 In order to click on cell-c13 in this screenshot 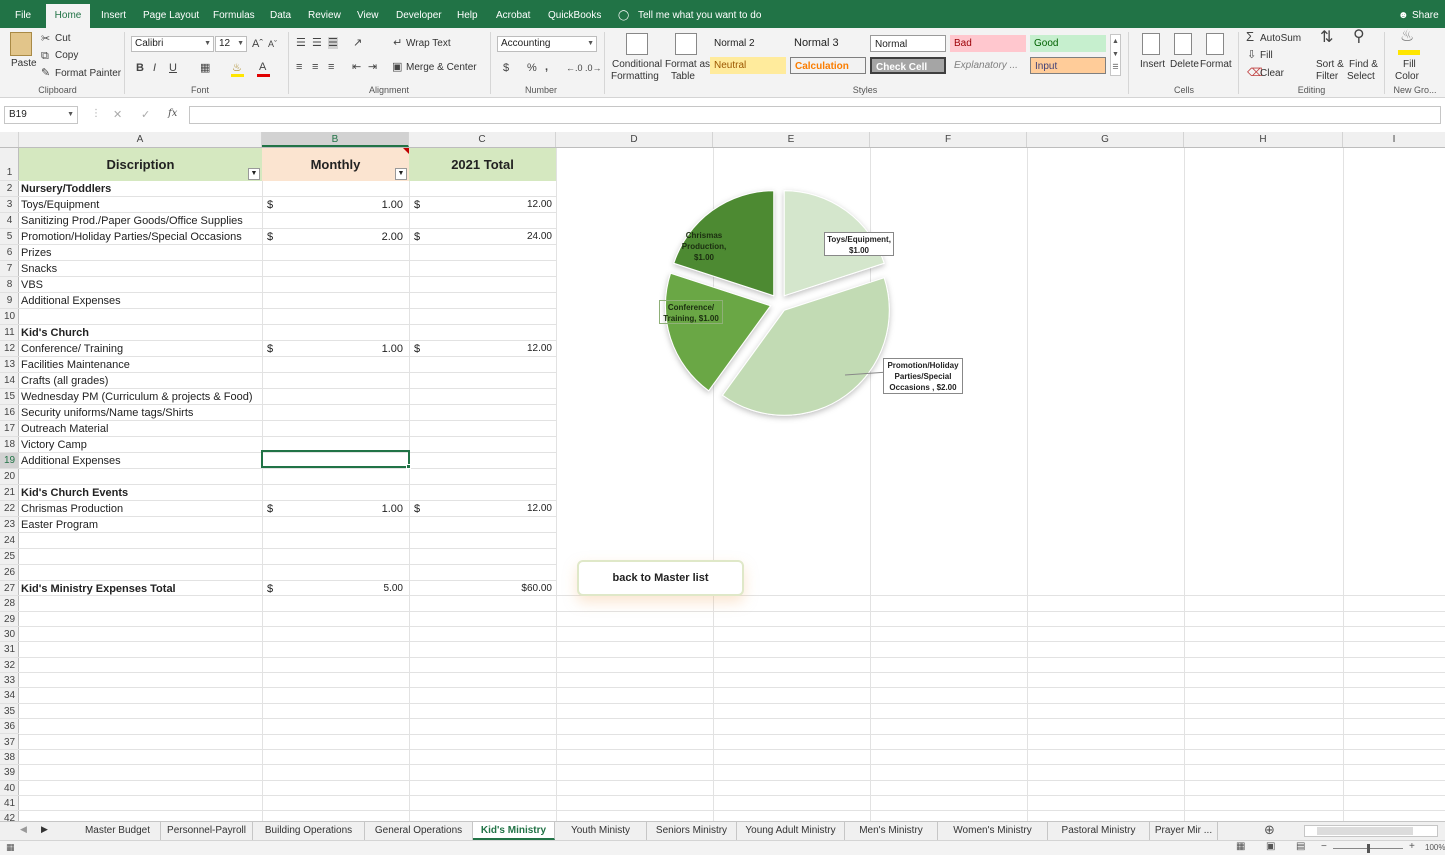, I will do `click(482, 365)`.